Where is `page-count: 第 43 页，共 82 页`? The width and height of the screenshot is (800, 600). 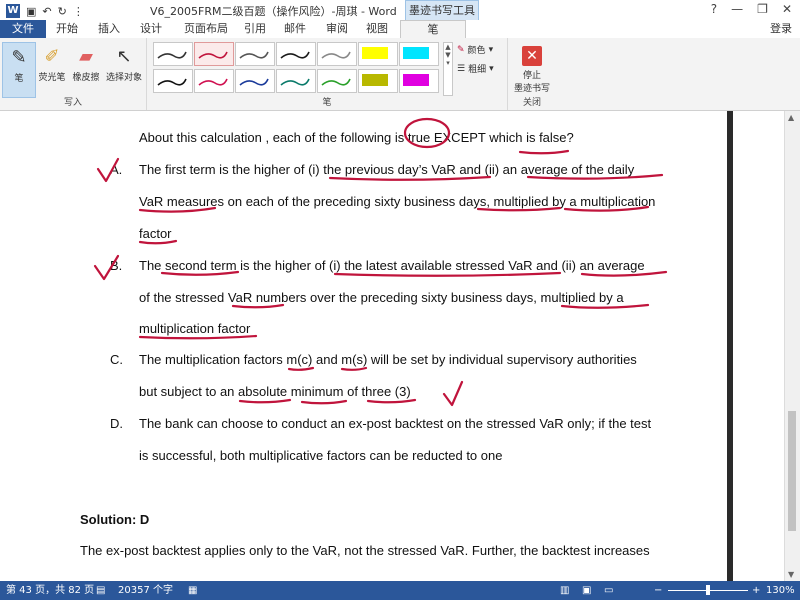 page-count: 第 43 页，共 82 页 is located at coordinates (50, 590).